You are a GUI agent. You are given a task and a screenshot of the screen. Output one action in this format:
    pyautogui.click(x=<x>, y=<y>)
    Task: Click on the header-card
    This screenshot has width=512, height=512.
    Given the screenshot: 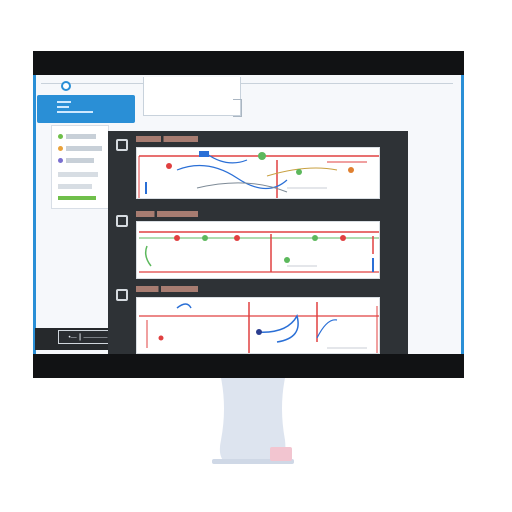 What is the action you would take?
    pyautogui.click(x=86, y=109)
    